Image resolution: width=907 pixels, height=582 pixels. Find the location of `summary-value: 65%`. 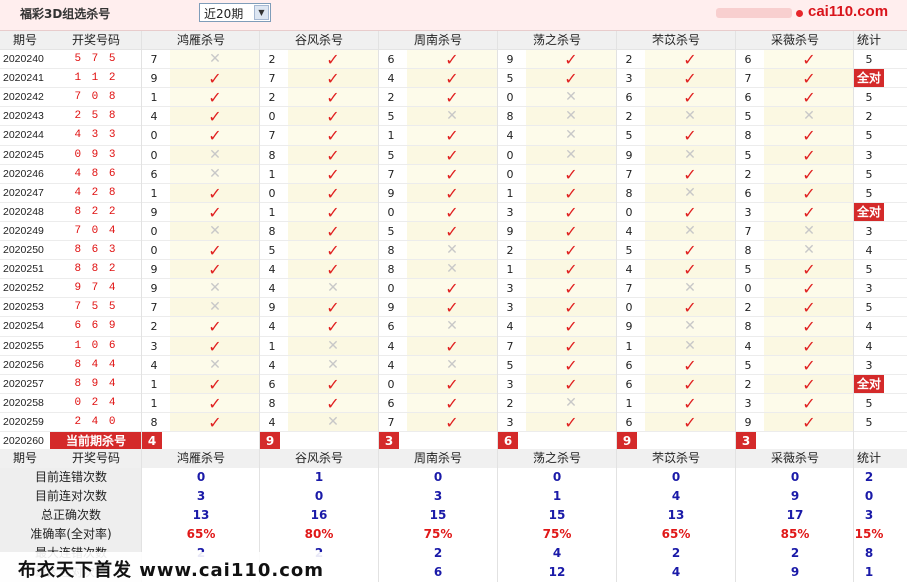

summary-value: 65% is located at coordinates (676, 534).